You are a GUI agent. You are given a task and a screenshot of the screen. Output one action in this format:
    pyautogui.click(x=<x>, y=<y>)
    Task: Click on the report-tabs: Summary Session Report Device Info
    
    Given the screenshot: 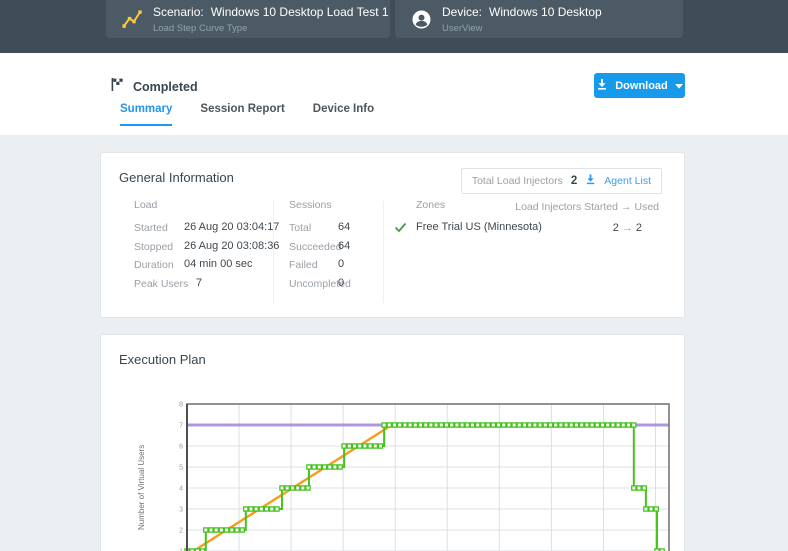 What is the action you would take?
    pyautogui.click(x=247, y=114)
    